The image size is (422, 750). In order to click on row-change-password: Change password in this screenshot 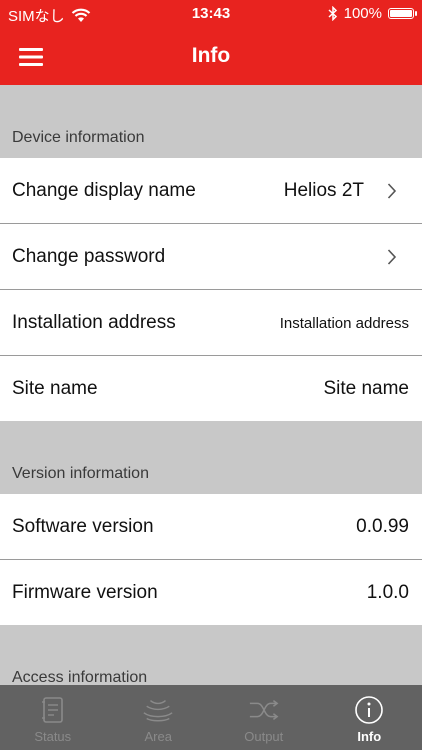, I will do `click(211, 257)`.